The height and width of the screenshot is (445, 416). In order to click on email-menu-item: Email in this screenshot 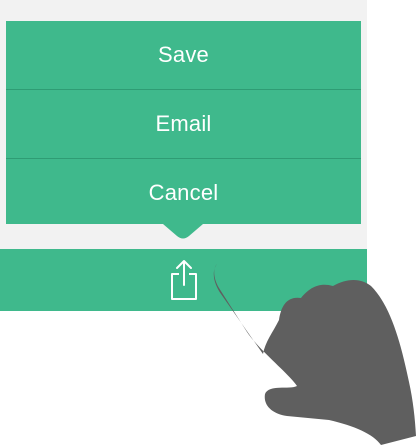, I will do `click(183, 124)`.